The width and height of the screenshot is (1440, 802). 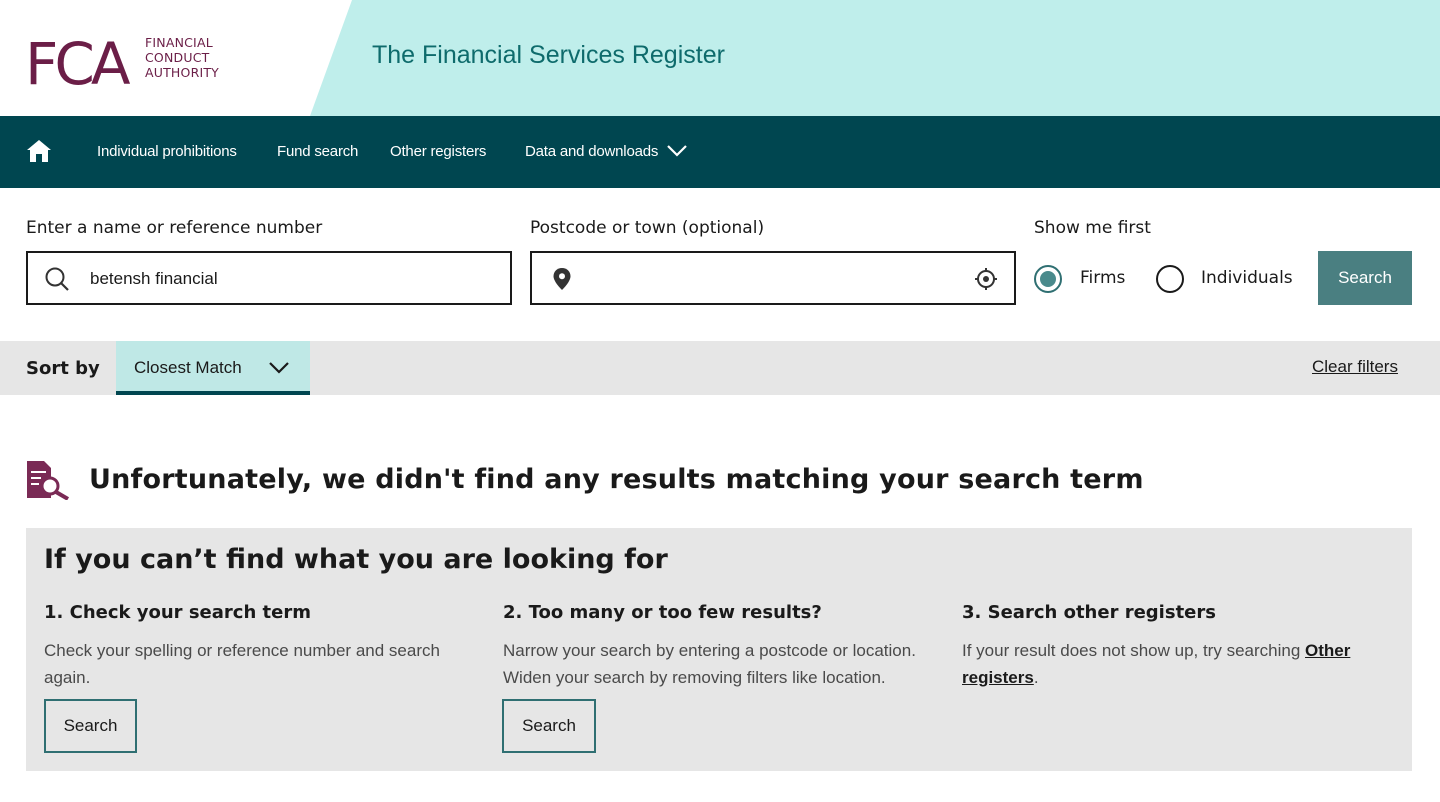 I want to click on individuals-radio, so click(x=1170, y=279).